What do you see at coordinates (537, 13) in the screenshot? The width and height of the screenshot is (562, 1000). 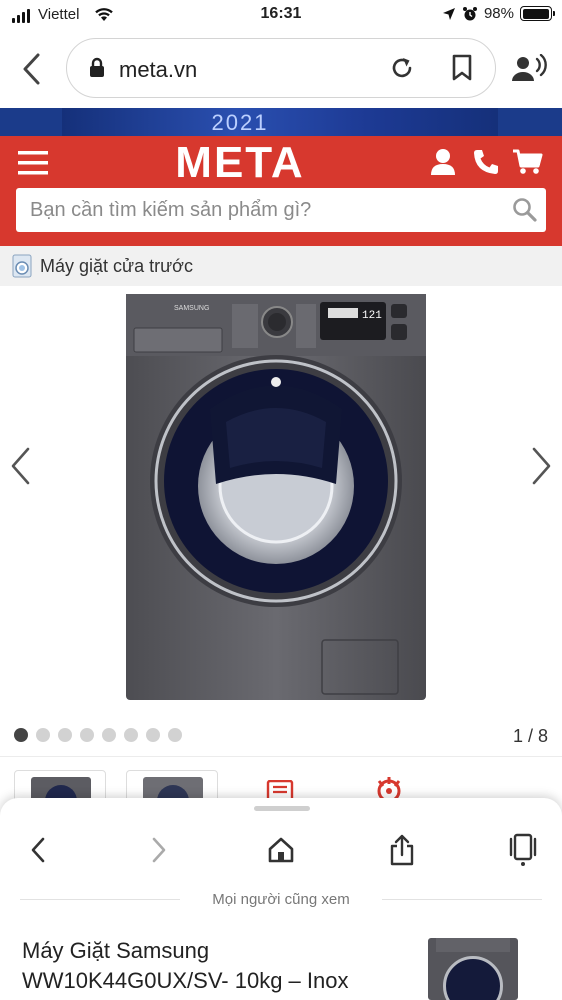 I see `battery-icon` at bounding box center [537, 13].